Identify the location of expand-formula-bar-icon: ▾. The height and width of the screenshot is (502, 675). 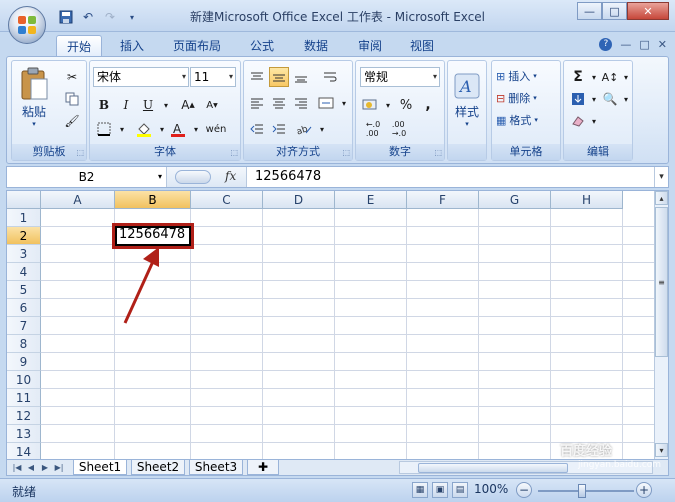
(661, 177).